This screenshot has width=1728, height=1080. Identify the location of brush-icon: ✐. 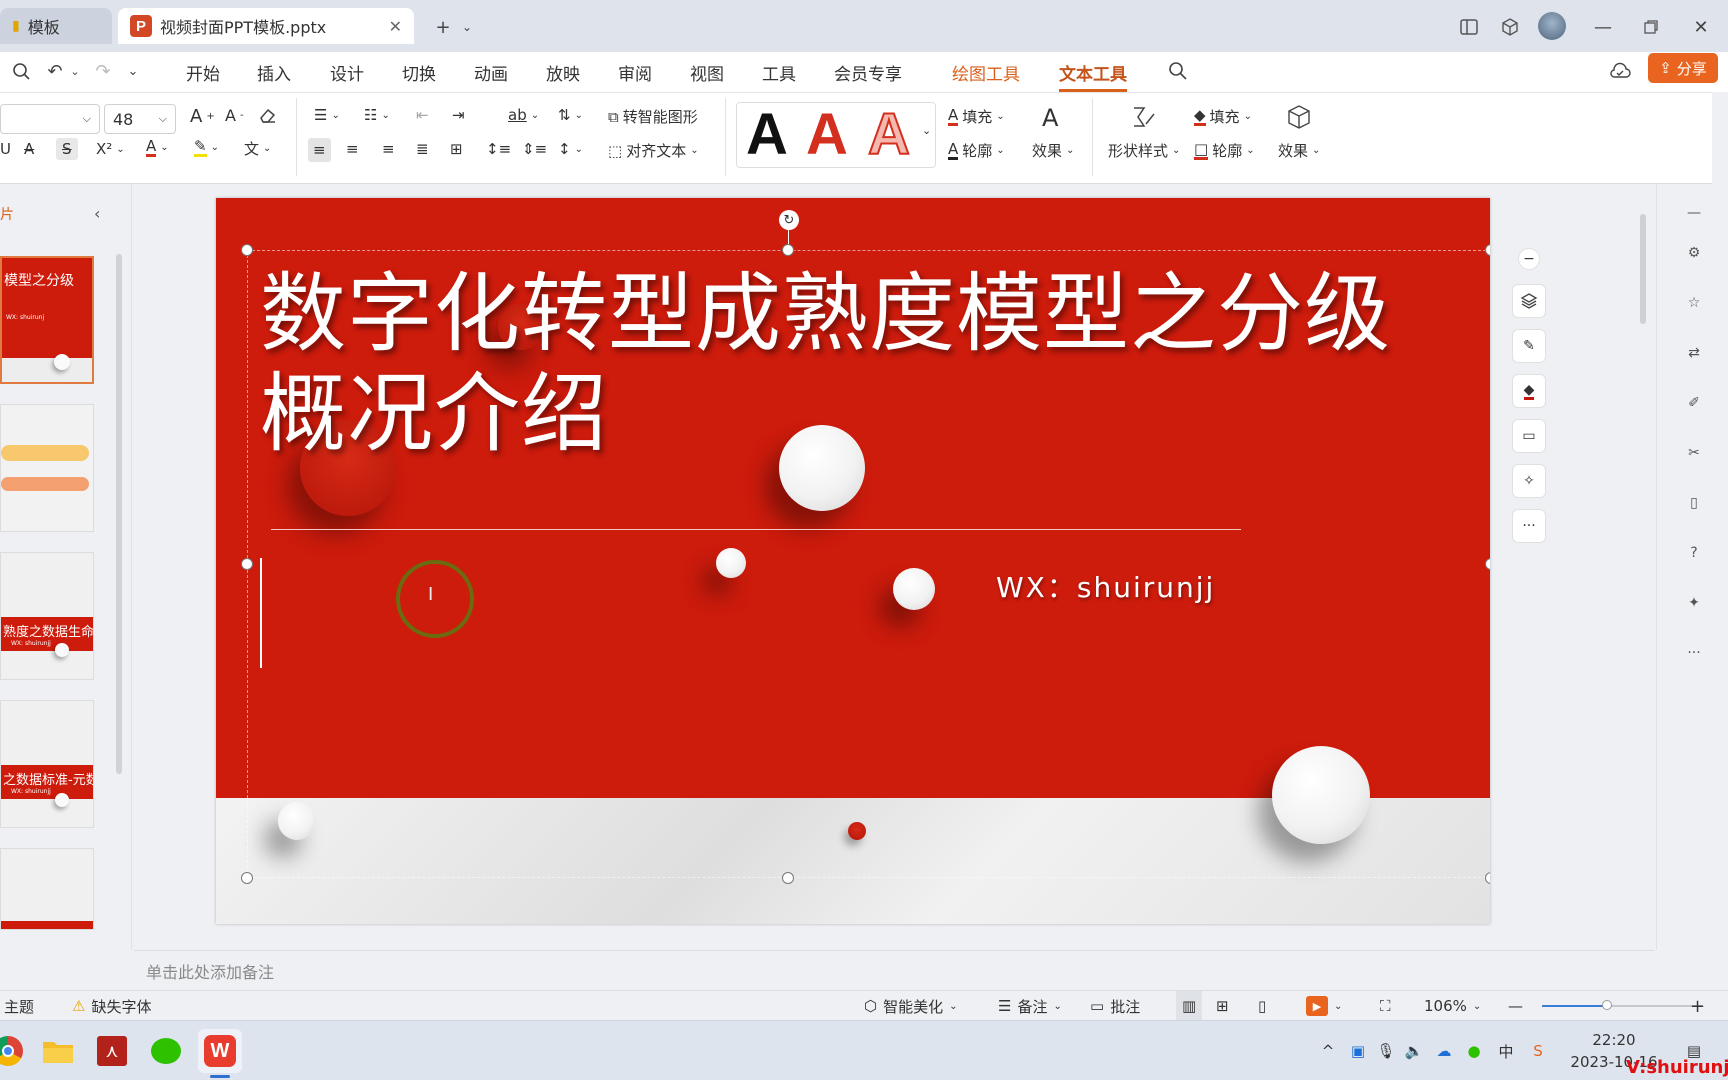
(1694, 403).